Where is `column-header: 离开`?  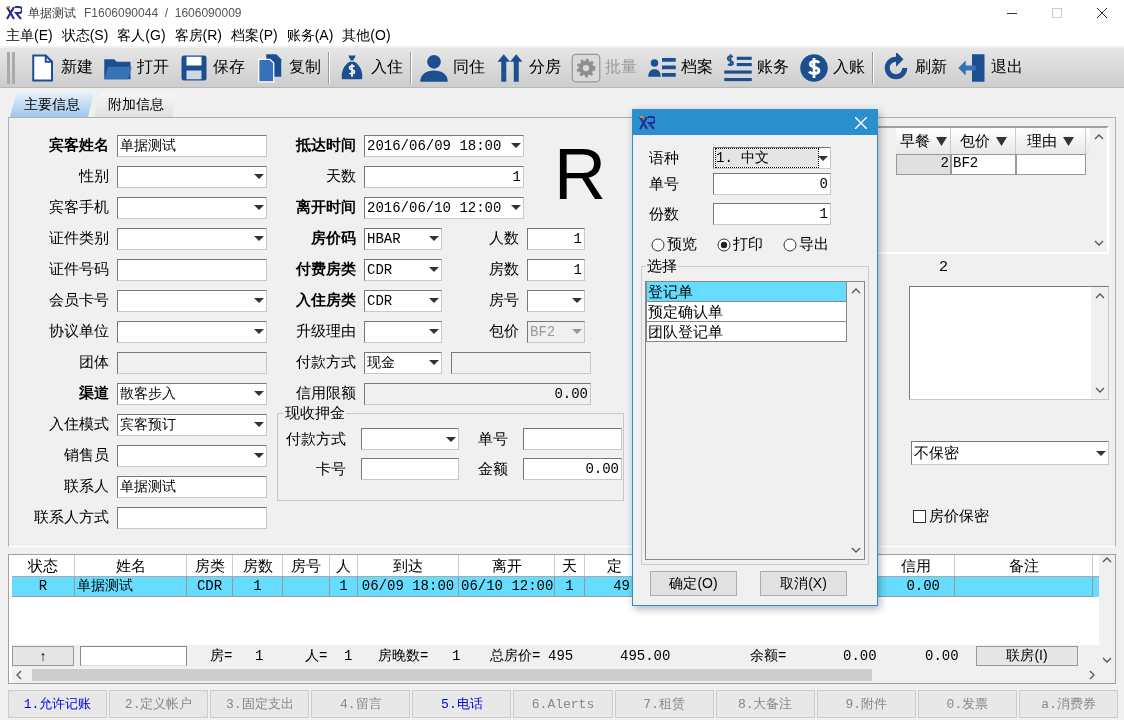
column-header: 离开 is located at coordinates (507, 565).